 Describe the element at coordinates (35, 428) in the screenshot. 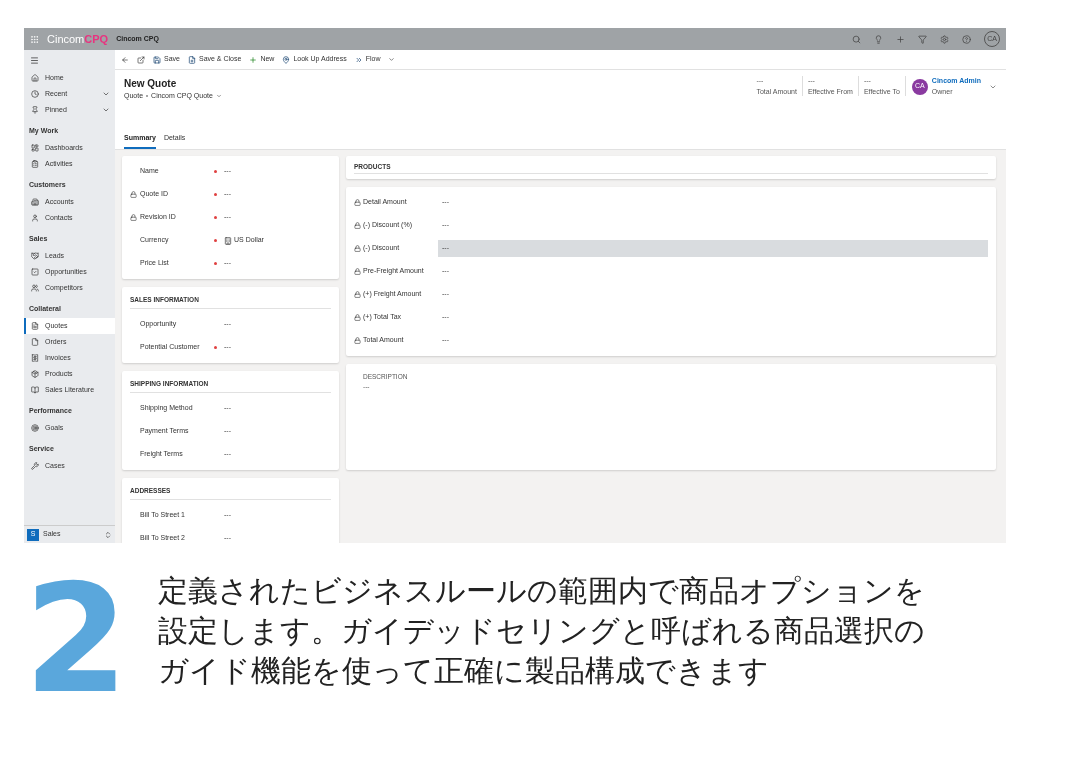

I see `target-icon` at that location.